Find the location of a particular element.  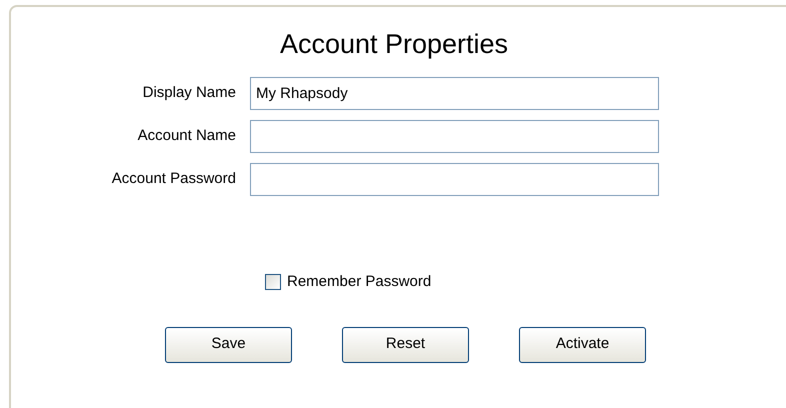

field-label: Account Password is located at coordinates (173, 179).